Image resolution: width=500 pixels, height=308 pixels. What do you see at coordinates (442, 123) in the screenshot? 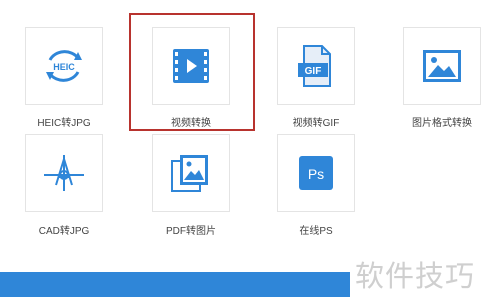
I see `tool-label-image-format: 图片格式转换` at bounding box center [442, 123].